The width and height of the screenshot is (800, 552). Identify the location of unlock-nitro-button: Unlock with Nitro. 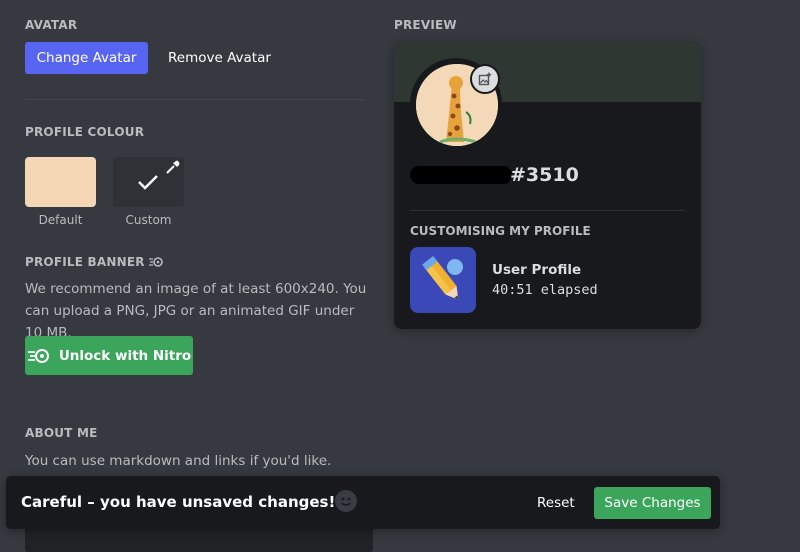
(109, 355).